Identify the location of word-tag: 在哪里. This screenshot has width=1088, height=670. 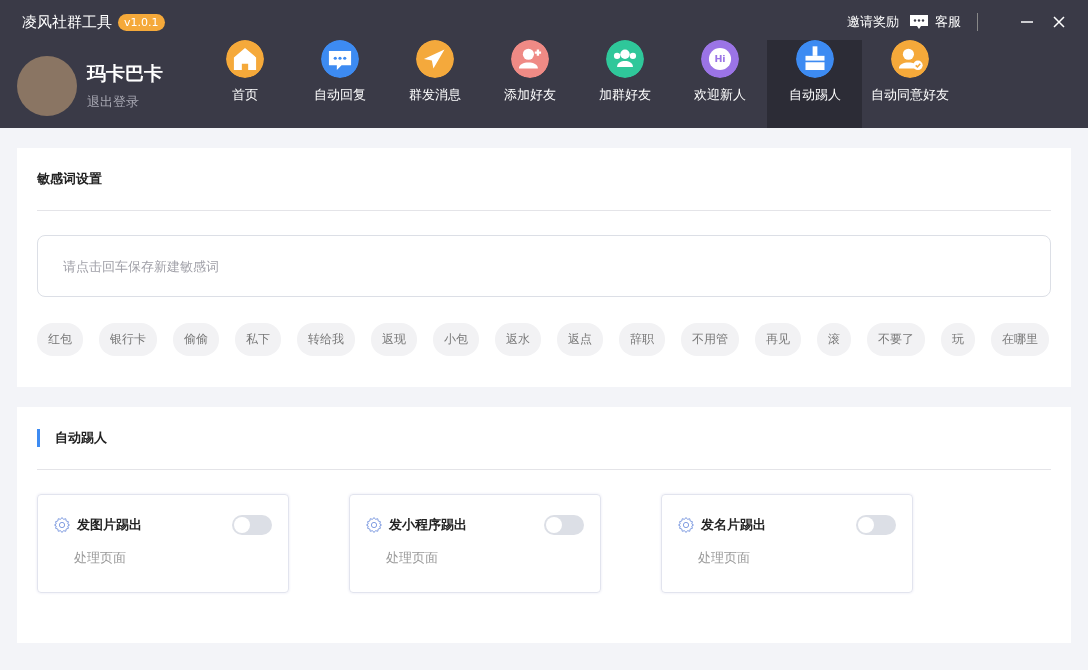
(1020, 339).